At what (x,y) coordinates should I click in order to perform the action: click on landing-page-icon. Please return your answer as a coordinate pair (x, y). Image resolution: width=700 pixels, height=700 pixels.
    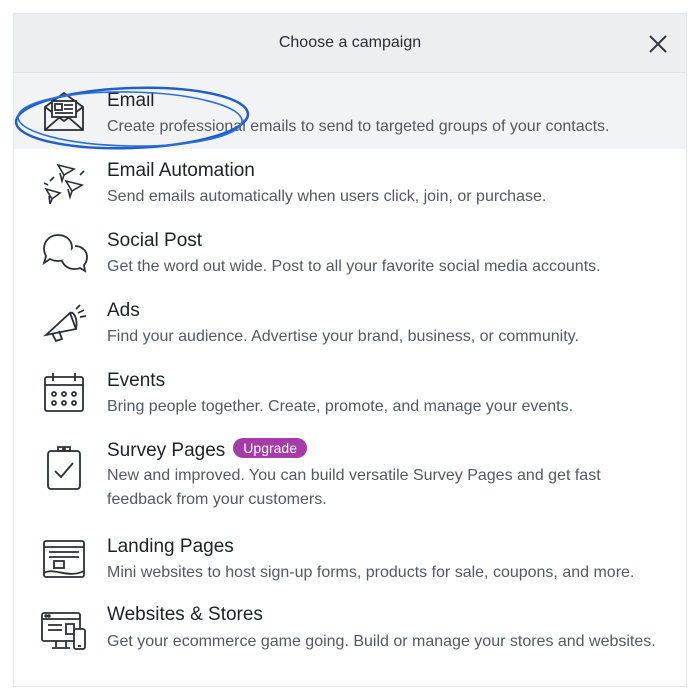
    Looking at the image, I should click on (64, 559).